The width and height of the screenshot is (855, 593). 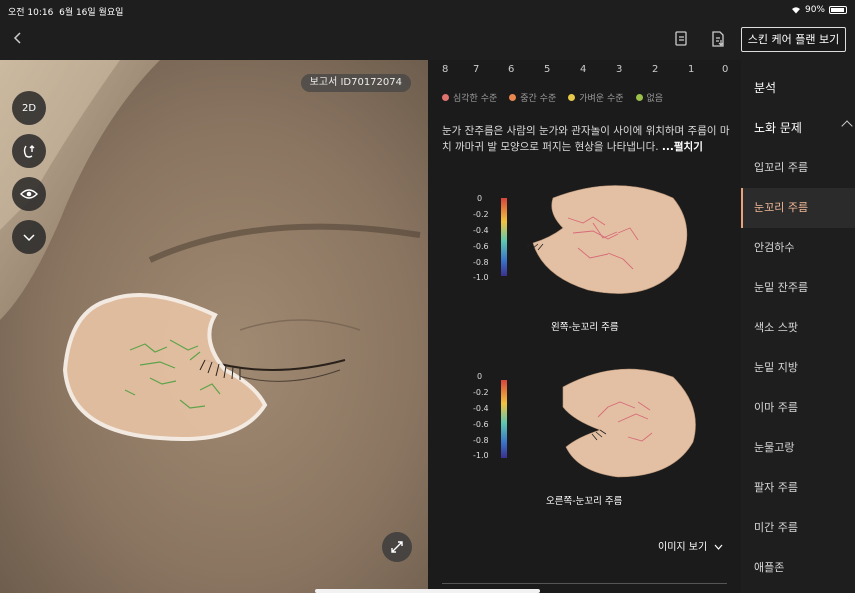 What do you see at coordinates (798, 408) in the screenshot?
I see `side-item-forehead-wrinkle: 이마 주름` at bounding box center [798, 408].